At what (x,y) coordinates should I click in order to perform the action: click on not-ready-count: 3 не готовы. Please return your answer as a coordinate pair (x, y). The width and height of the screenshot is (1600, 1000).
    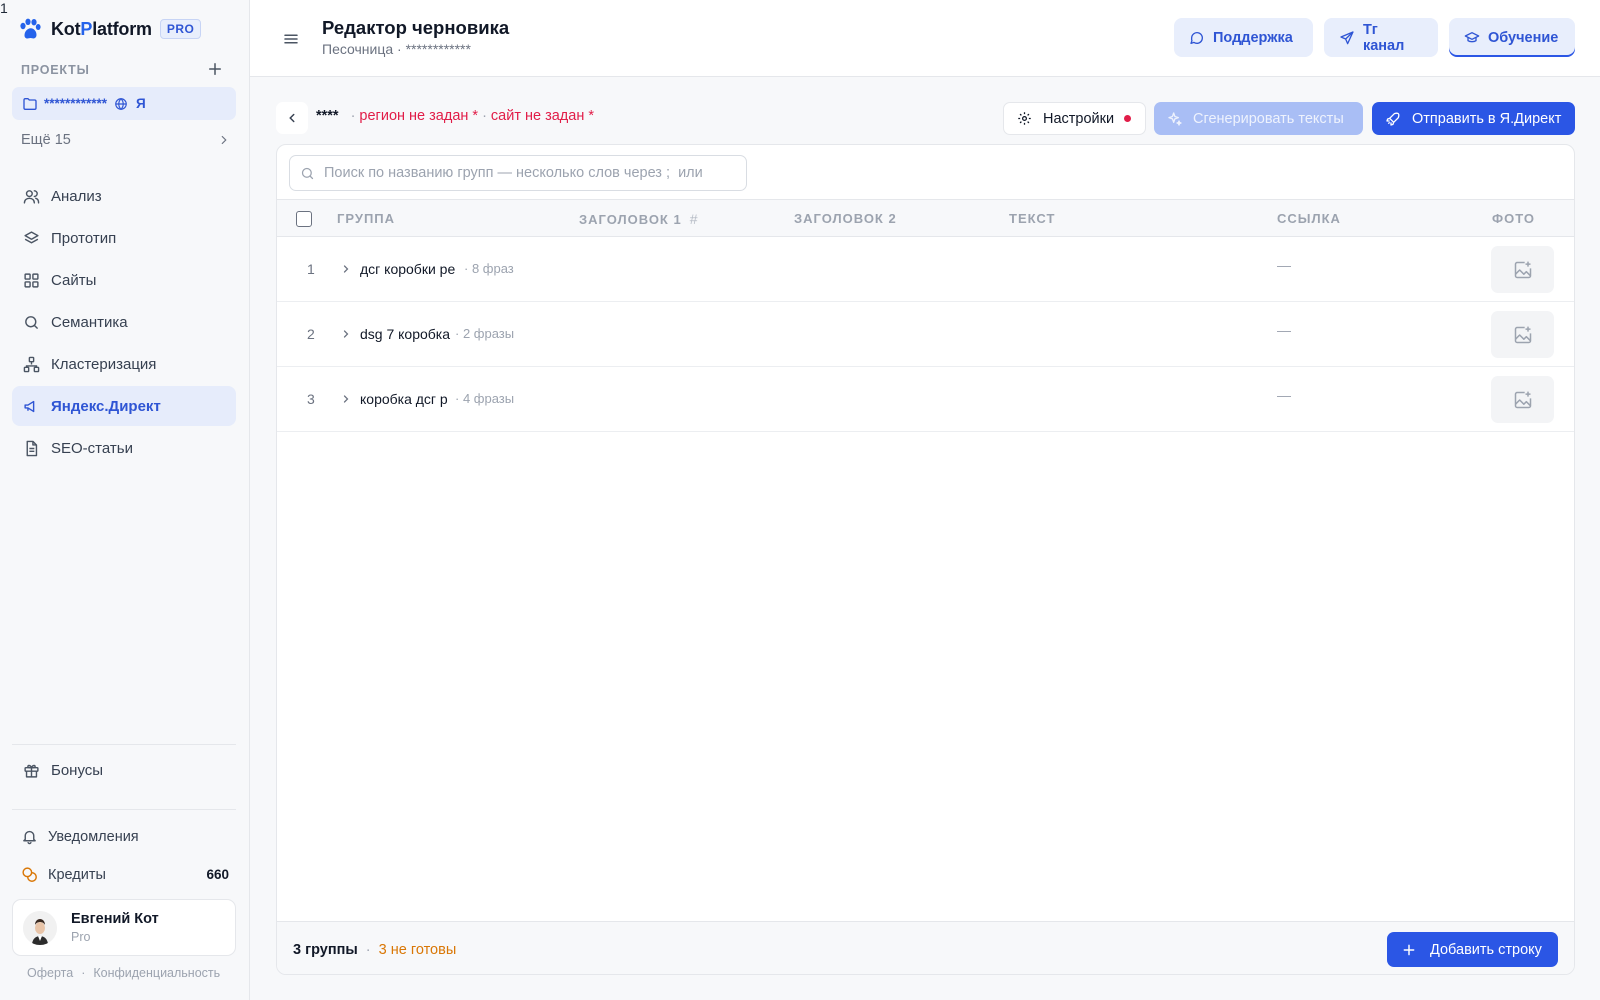
    Looking at the image, I should click on (418, 950).